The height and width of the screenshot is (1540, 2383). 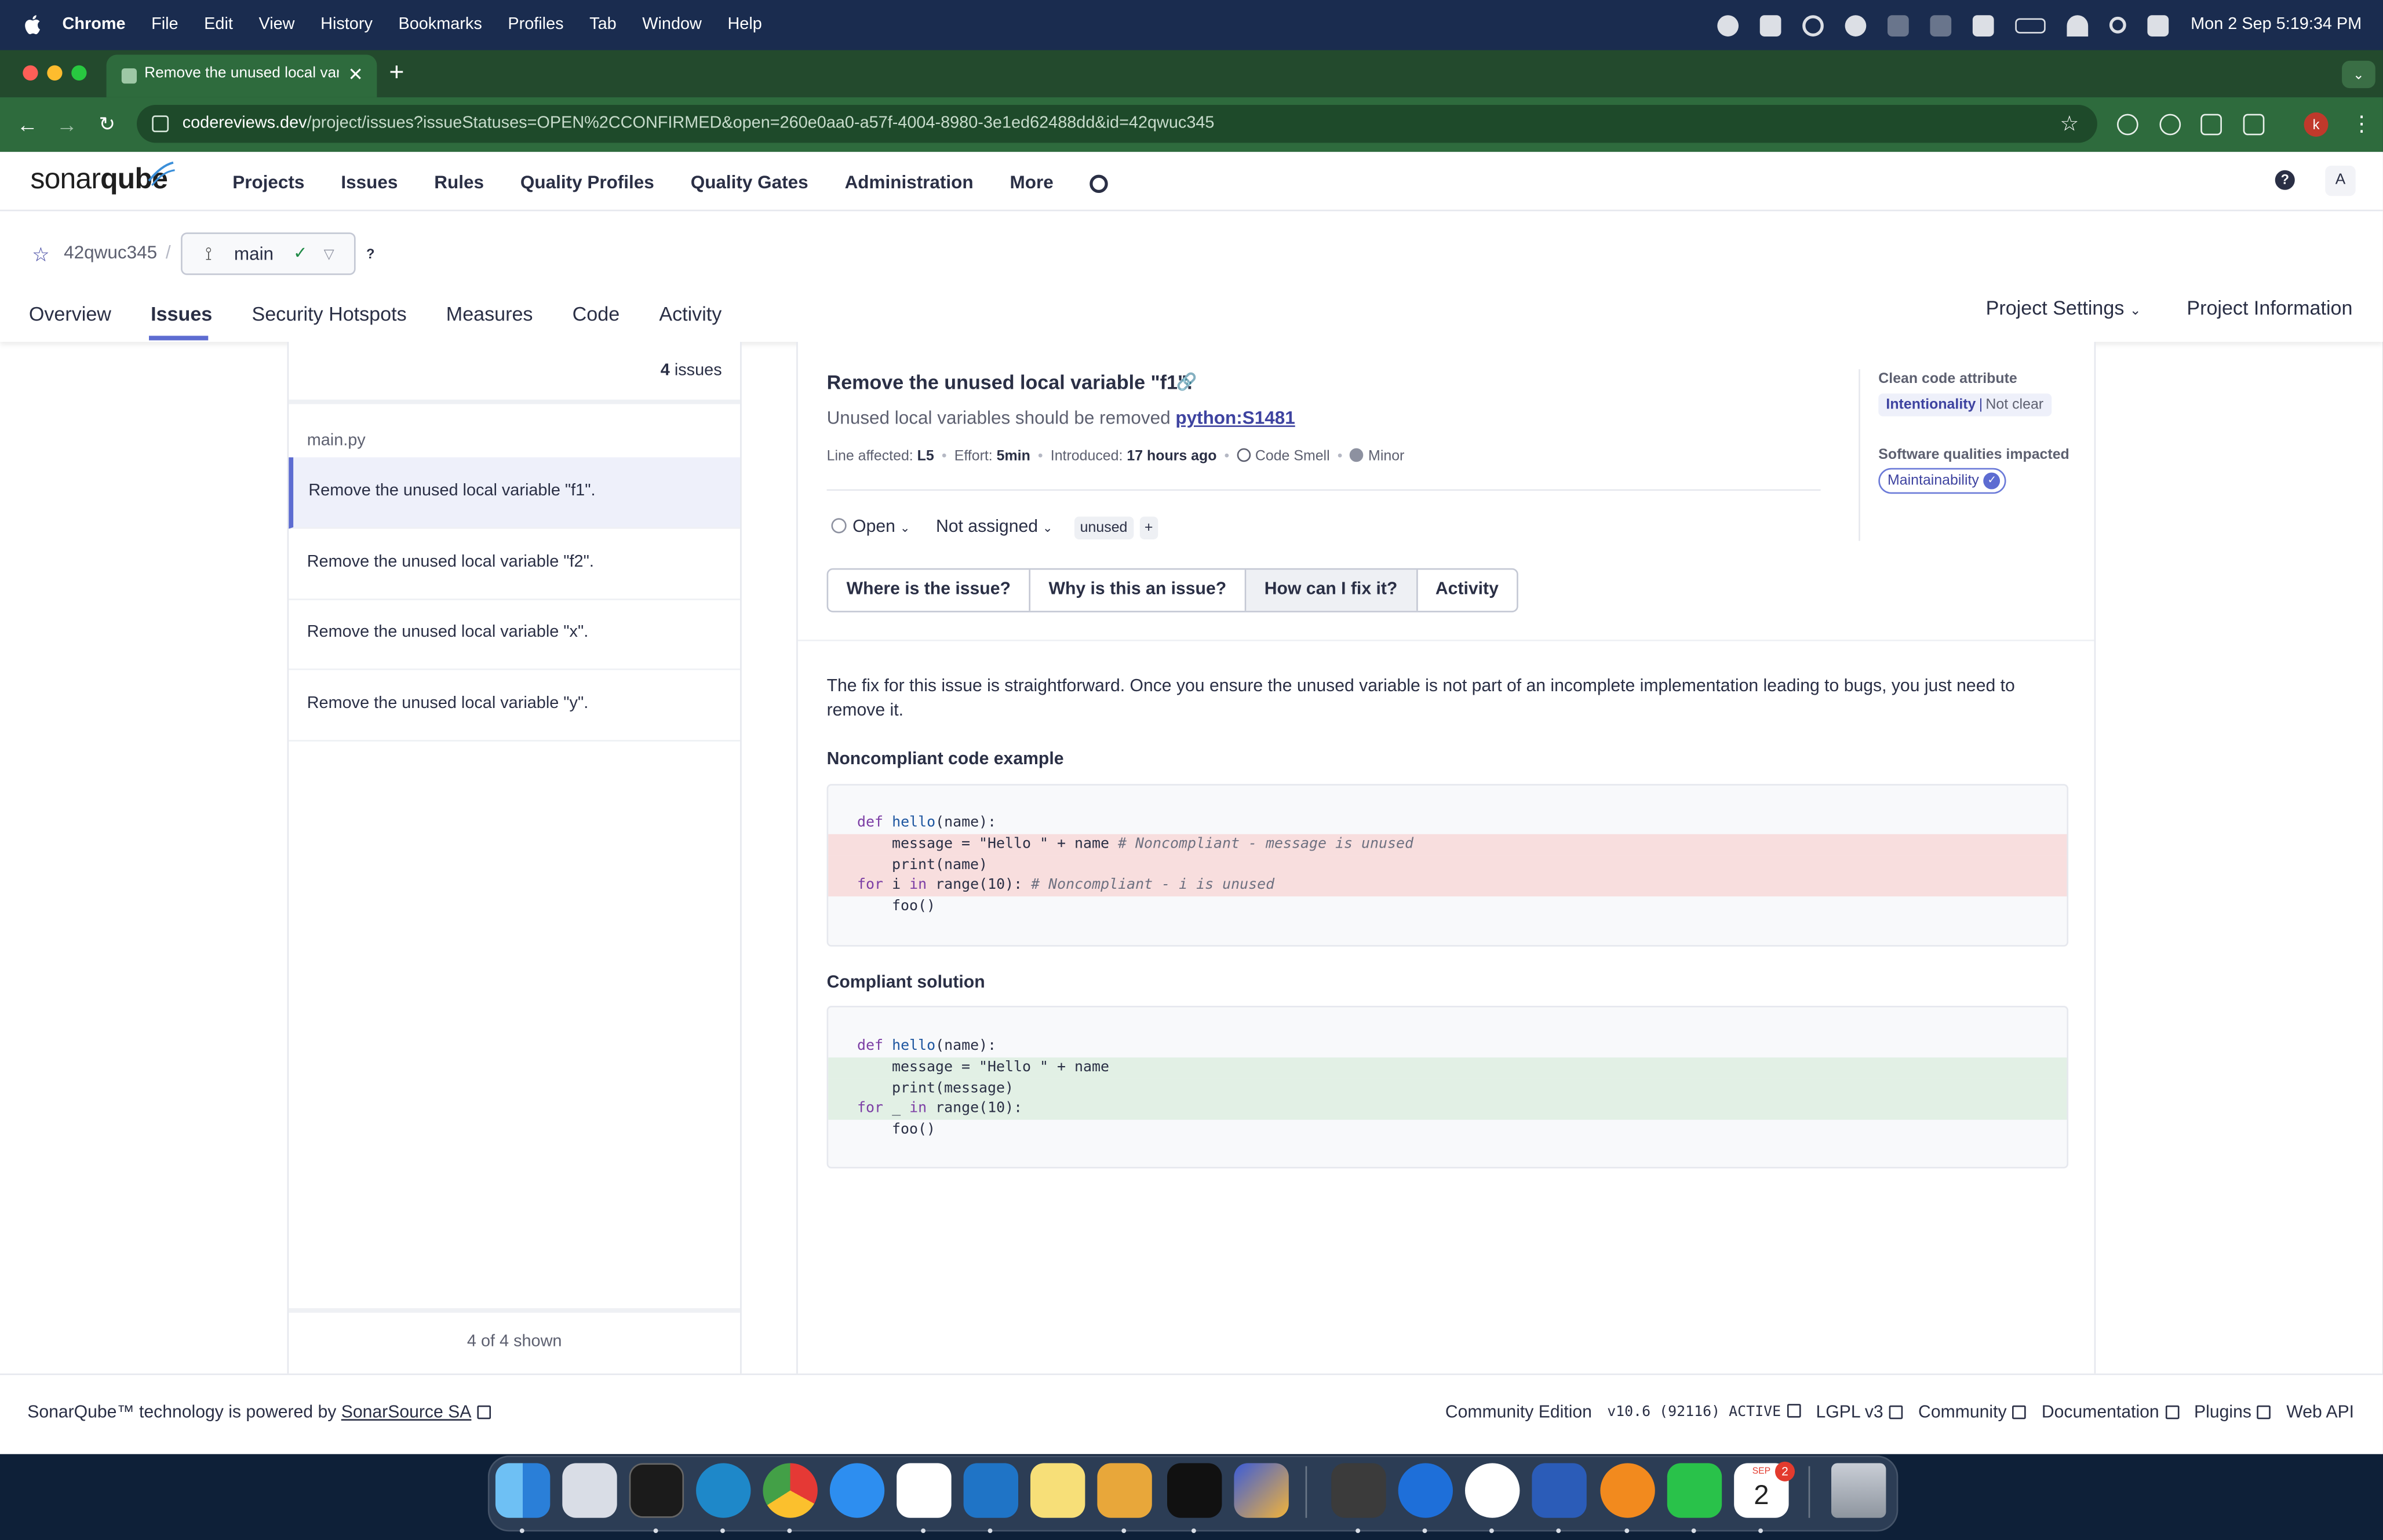 I want to click on spotlight-icon, so click(x=2118, y=25).